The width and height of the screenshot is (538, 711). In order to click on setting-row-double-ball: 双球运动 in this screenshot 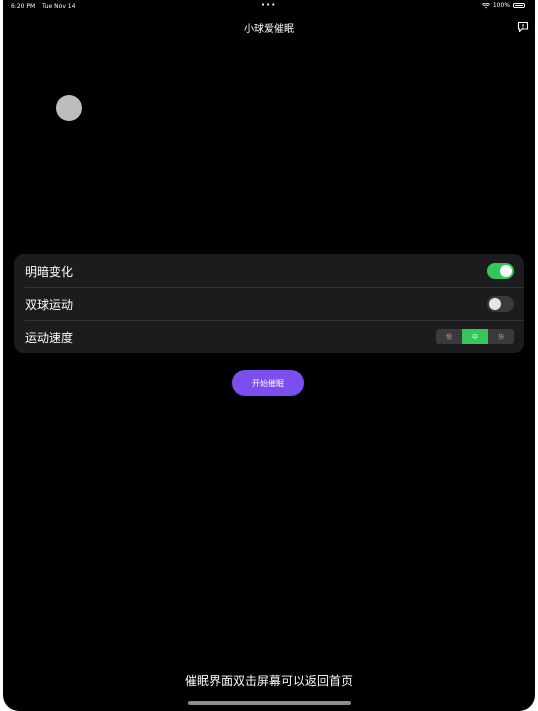, I will do `click(269, 303)`.